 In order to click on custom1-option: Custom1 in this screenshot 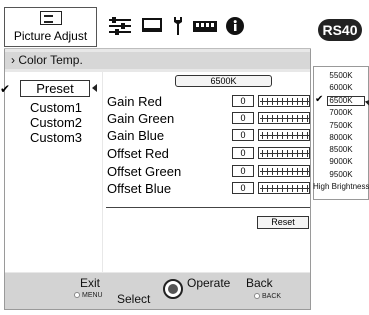, I will do `click(56, 107)`.